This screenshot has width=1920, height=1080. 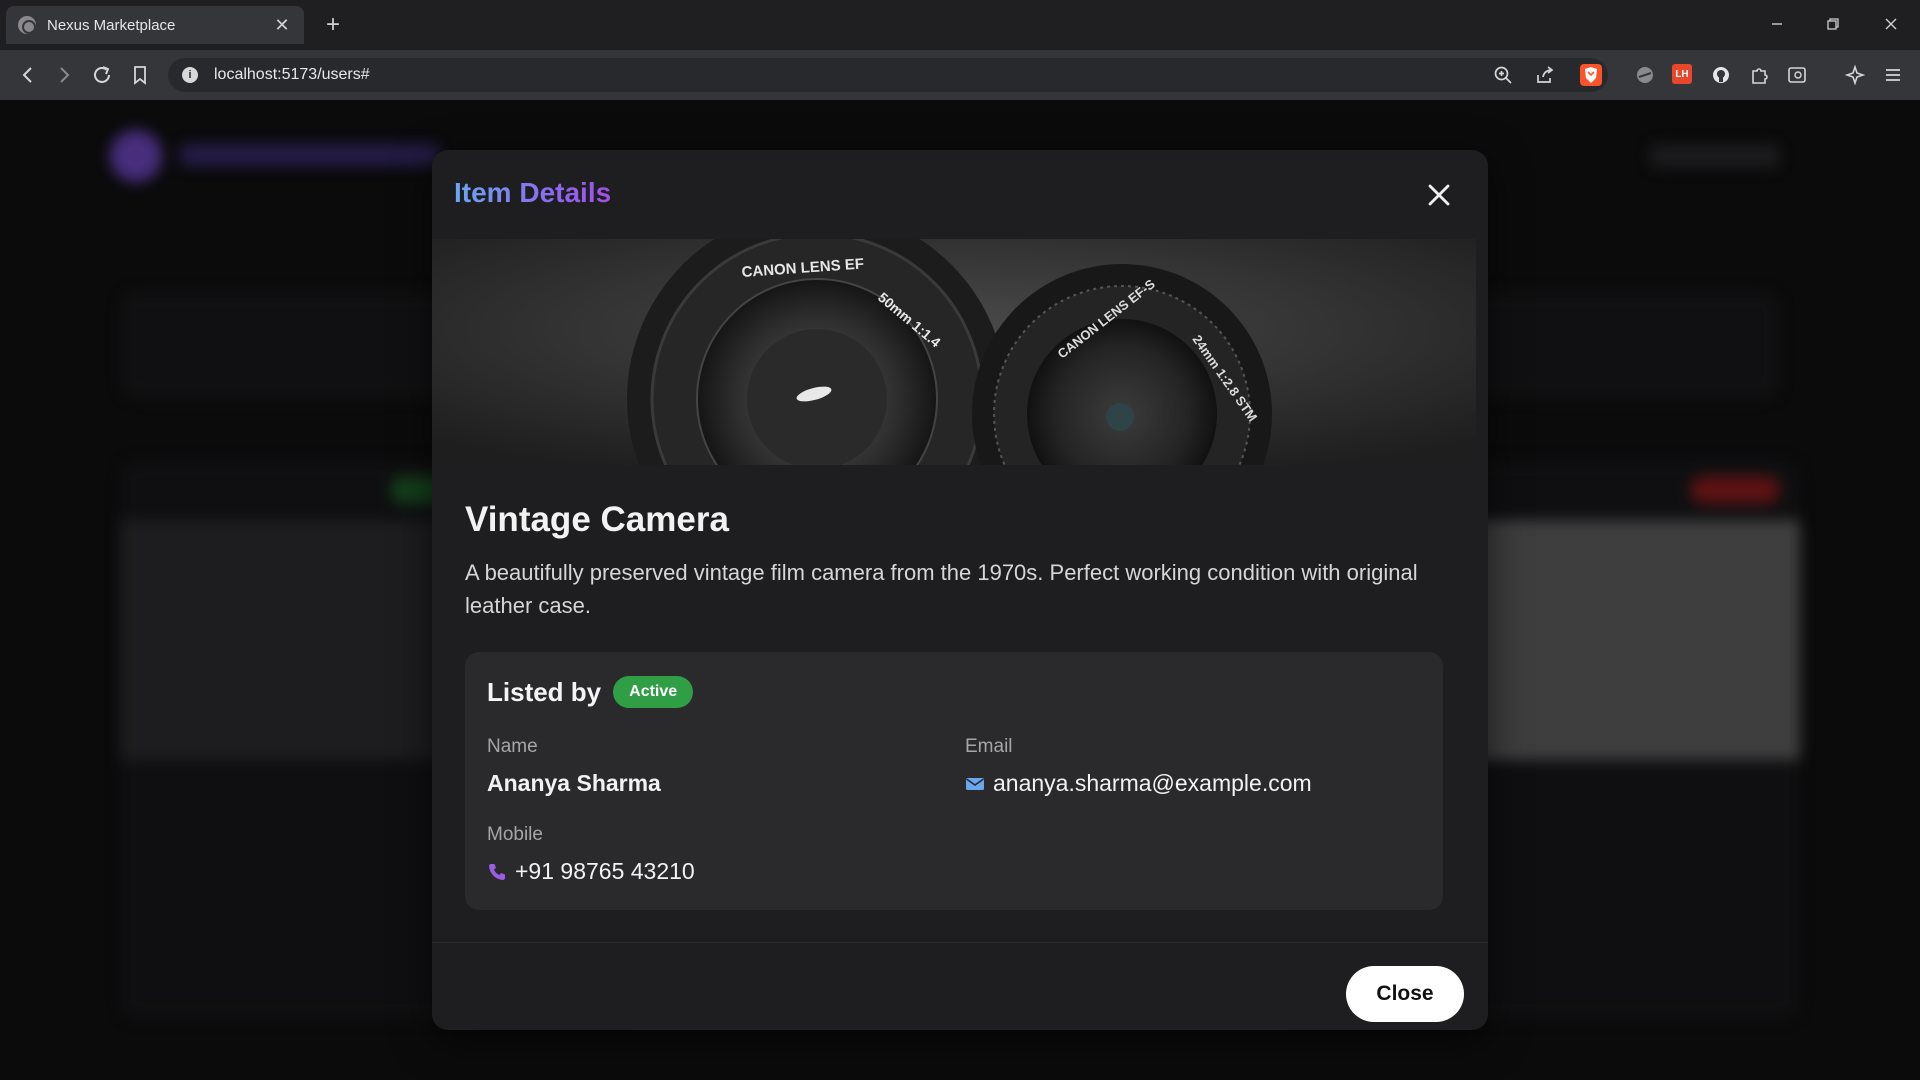 I want to click on modal-header: Item Details, so click(x=960, y=194).